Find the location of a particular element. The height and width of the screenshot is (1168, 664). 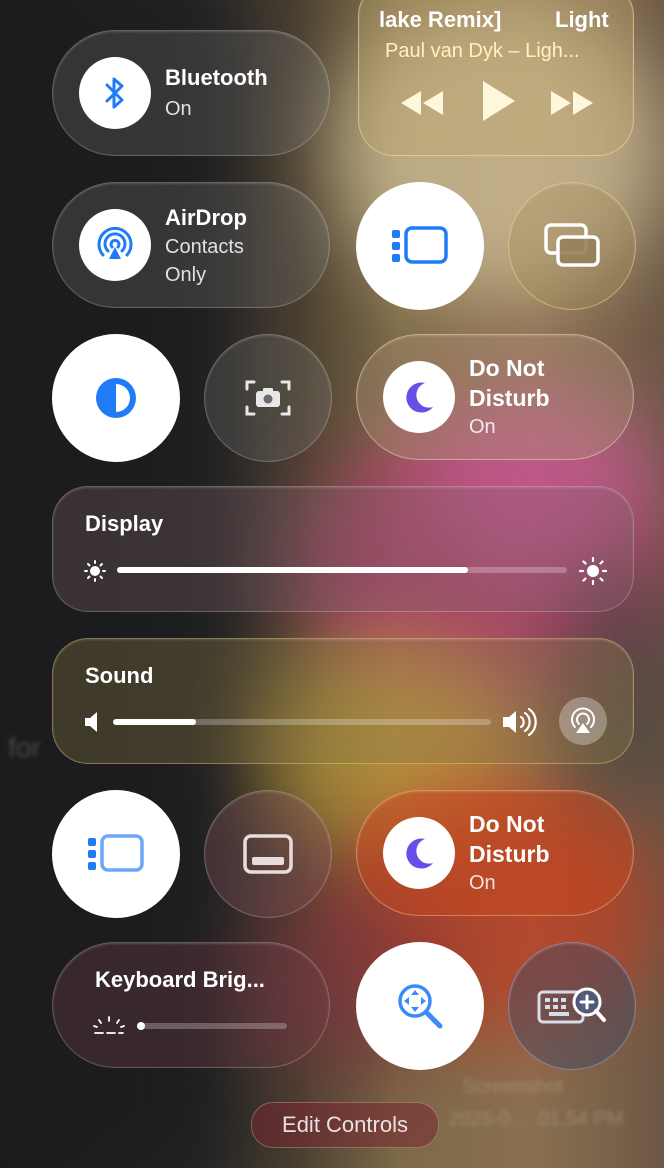

screenshot-button is located at coordinates (268, 398).